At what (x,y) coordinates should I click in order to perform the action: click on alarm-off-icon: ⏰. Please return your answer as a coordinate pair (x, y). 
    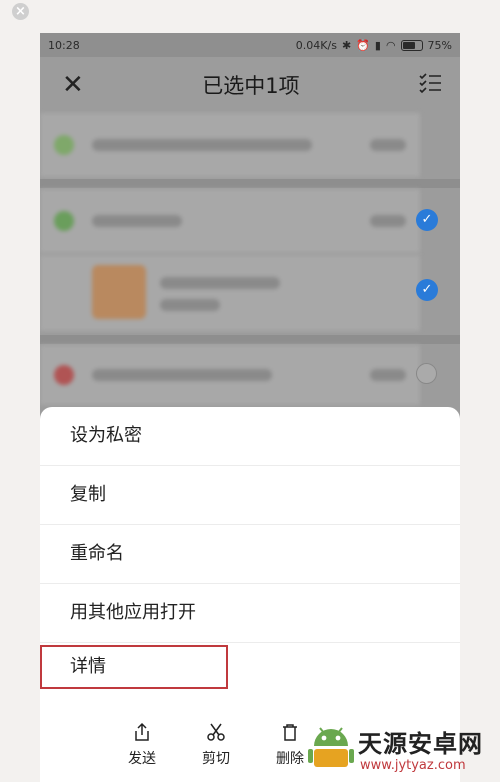
    Looking at the image, I should click on (363, 45).